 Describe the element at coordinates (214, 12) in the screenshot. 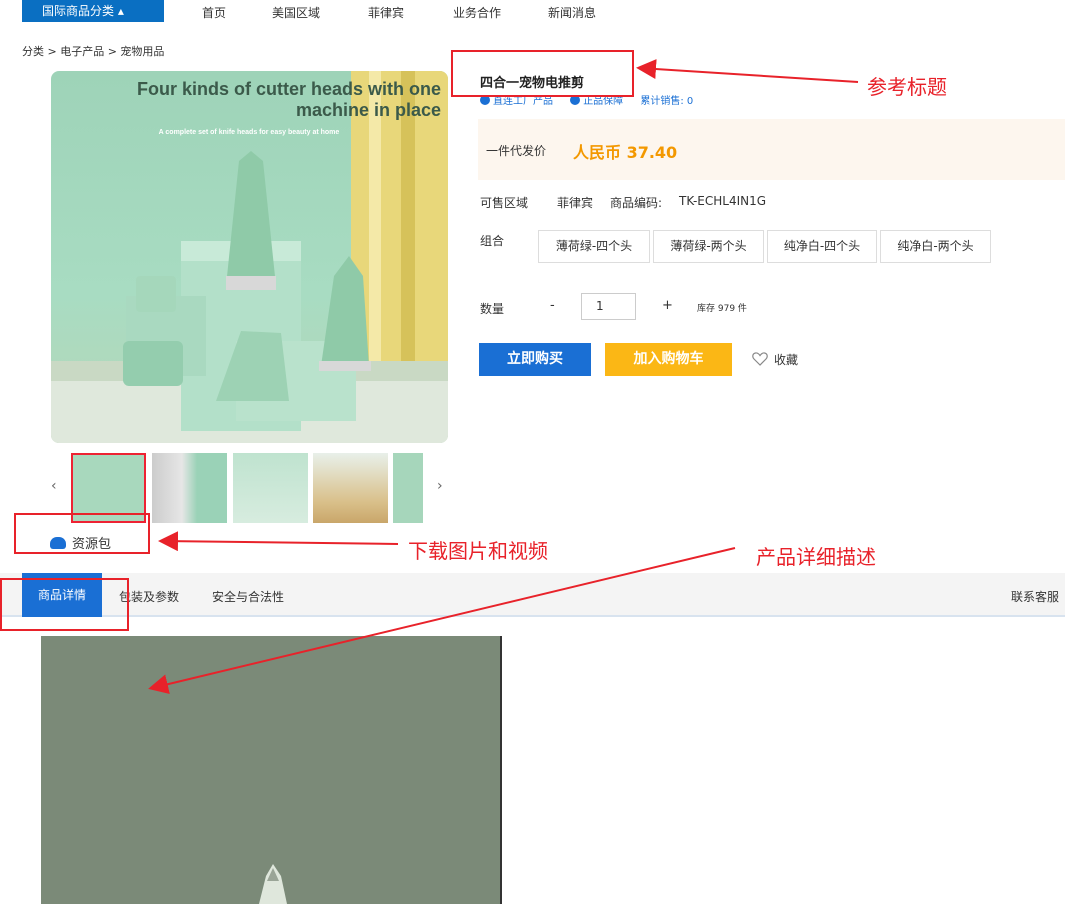

I see `nav-home: 首页` at that location.